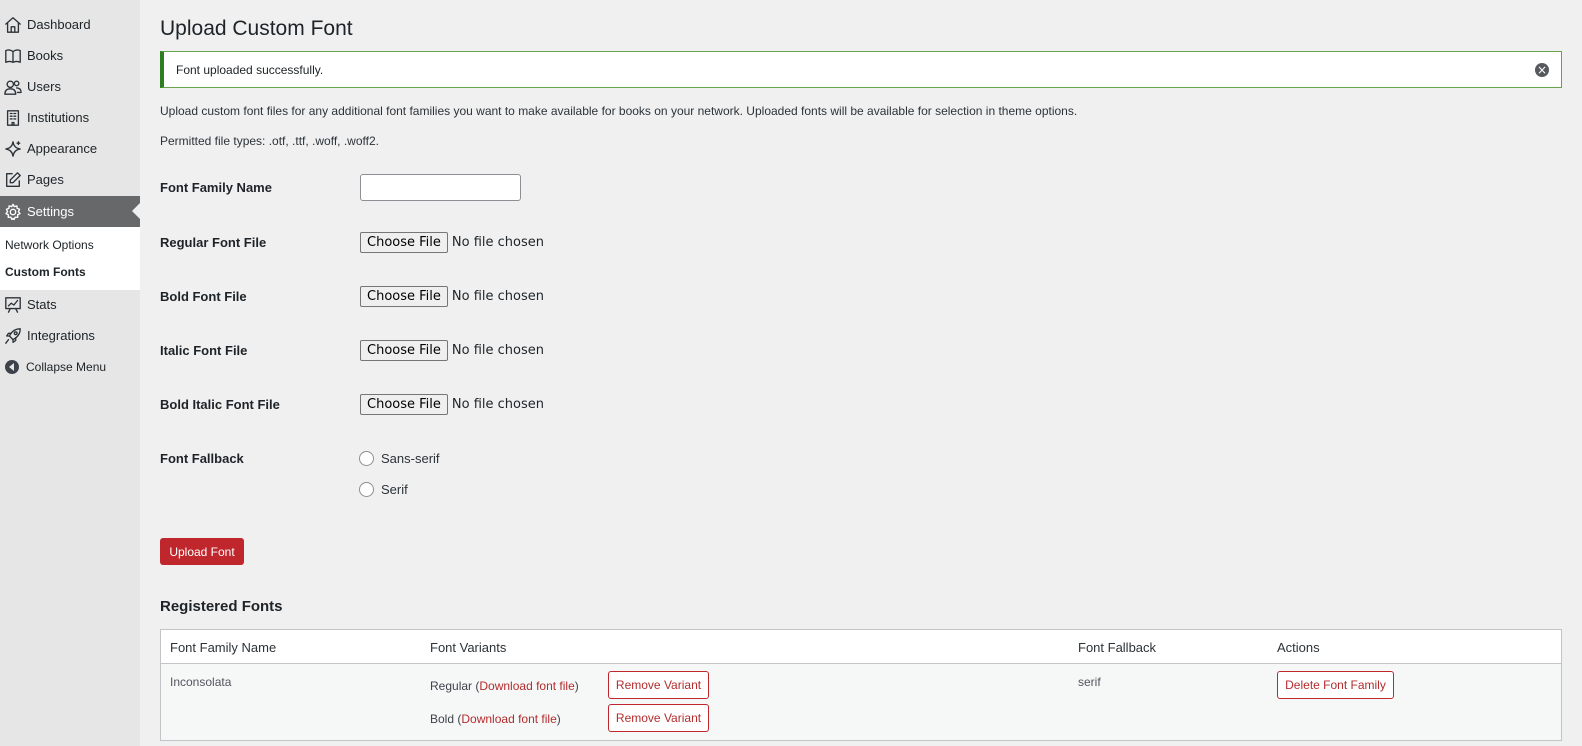  What do you see at coordinates (44, 86) in the screenshot?
I see `menu-users-label: Users` at bounding box center [44, 86].